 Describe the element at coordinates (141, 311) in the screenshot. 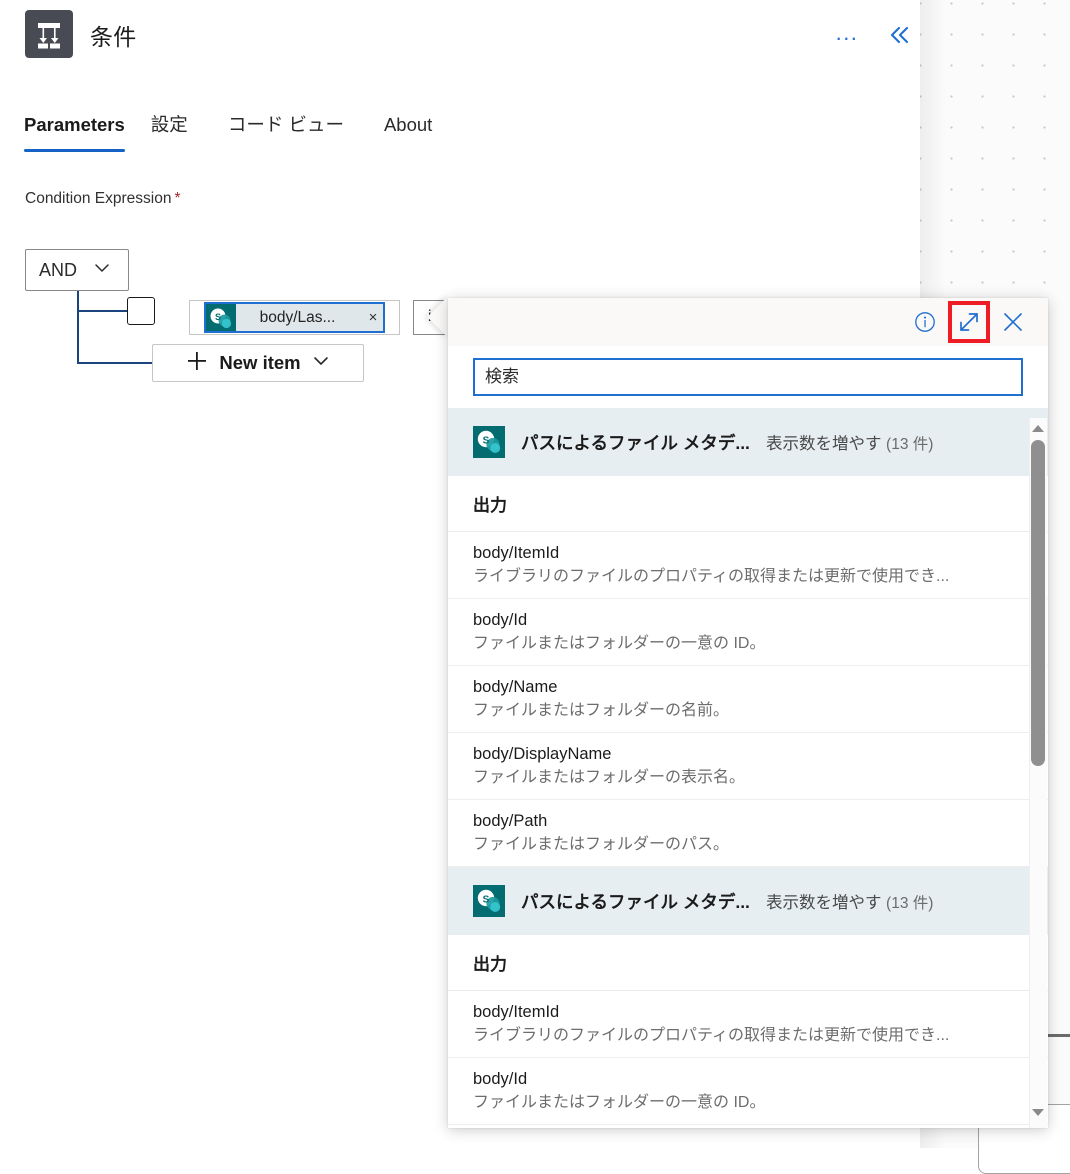

I see `condition-row-checkbox` at that location.